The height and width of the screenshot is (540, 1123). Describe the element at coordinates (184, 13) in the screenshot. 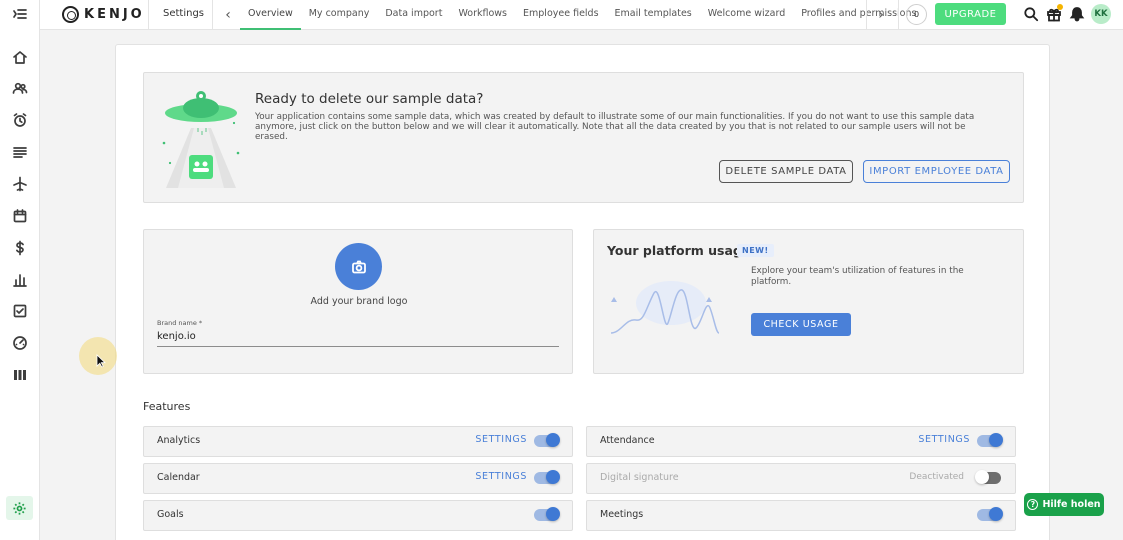

I see `section-title: Settings` at that location.